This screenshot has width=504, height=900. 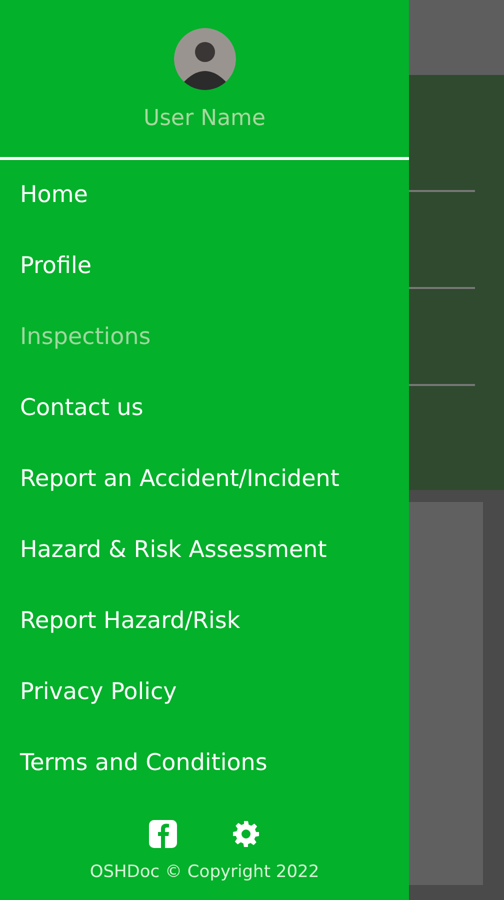 What do you see at coordinates (204, 638) in the screenshot?
I see `menu-item: Report Hazard/Risk` at bounding box center [204, 638].